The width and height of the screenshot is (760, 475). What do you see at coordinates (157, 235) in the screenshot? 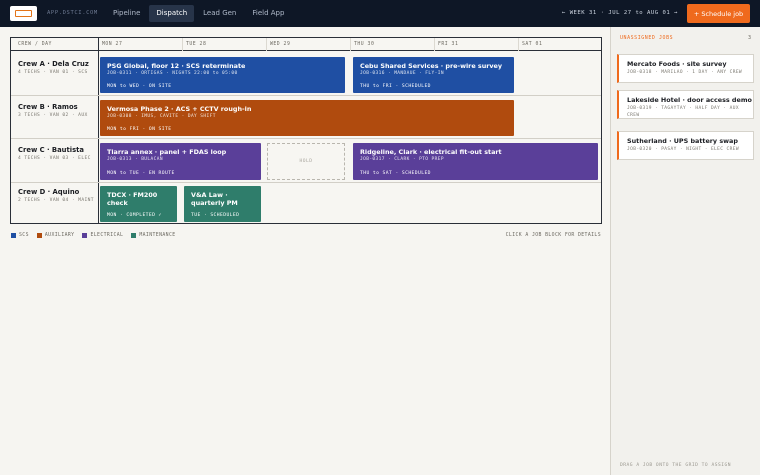
I see `legend-label: MAINTENANCE` at bounding box center [157, 235].